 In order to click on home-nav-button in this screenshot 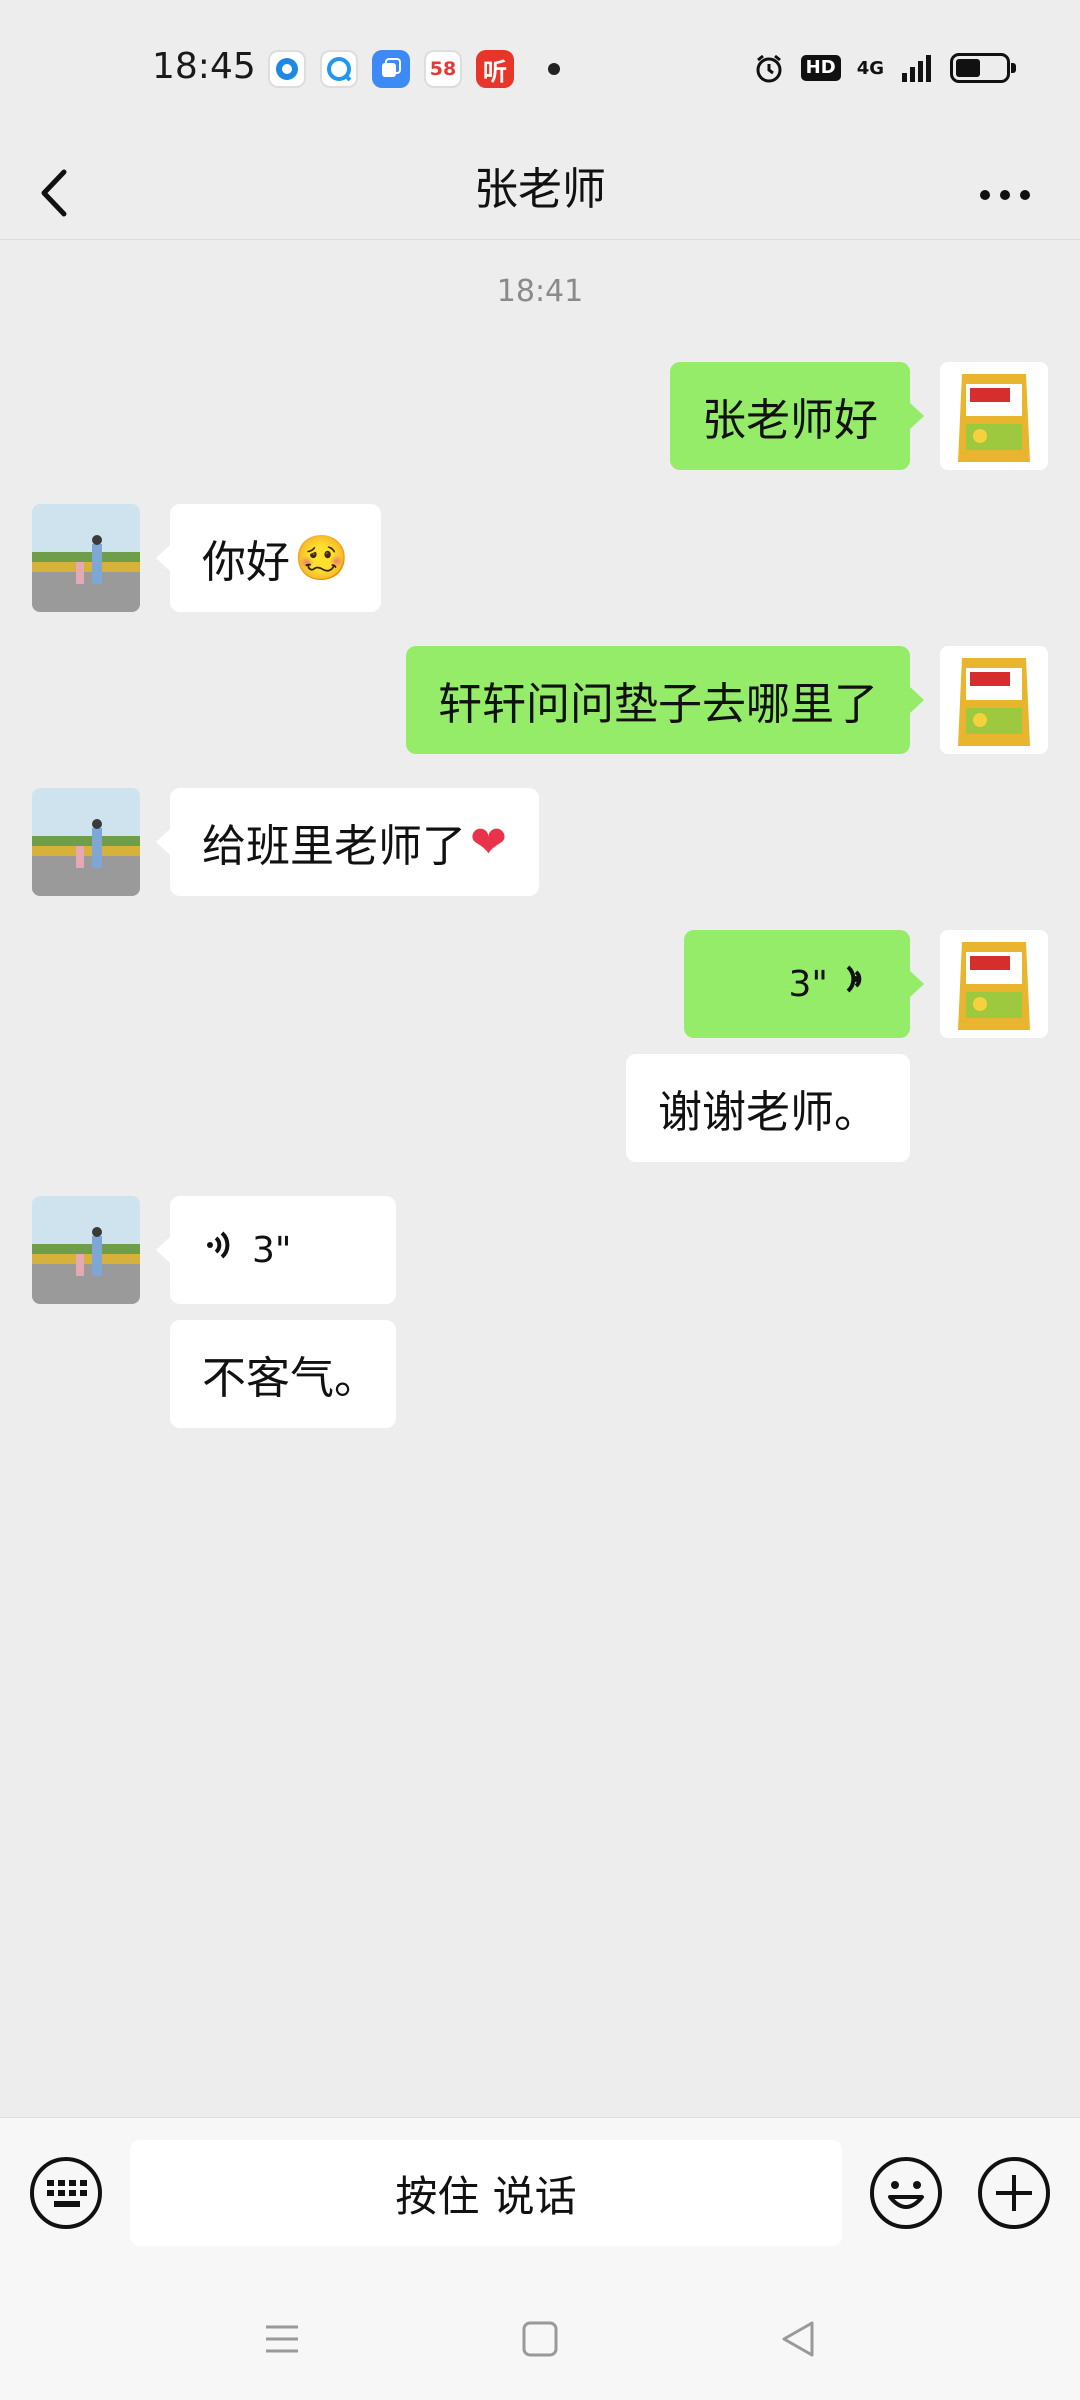, I will do `click(540, 2339)`.